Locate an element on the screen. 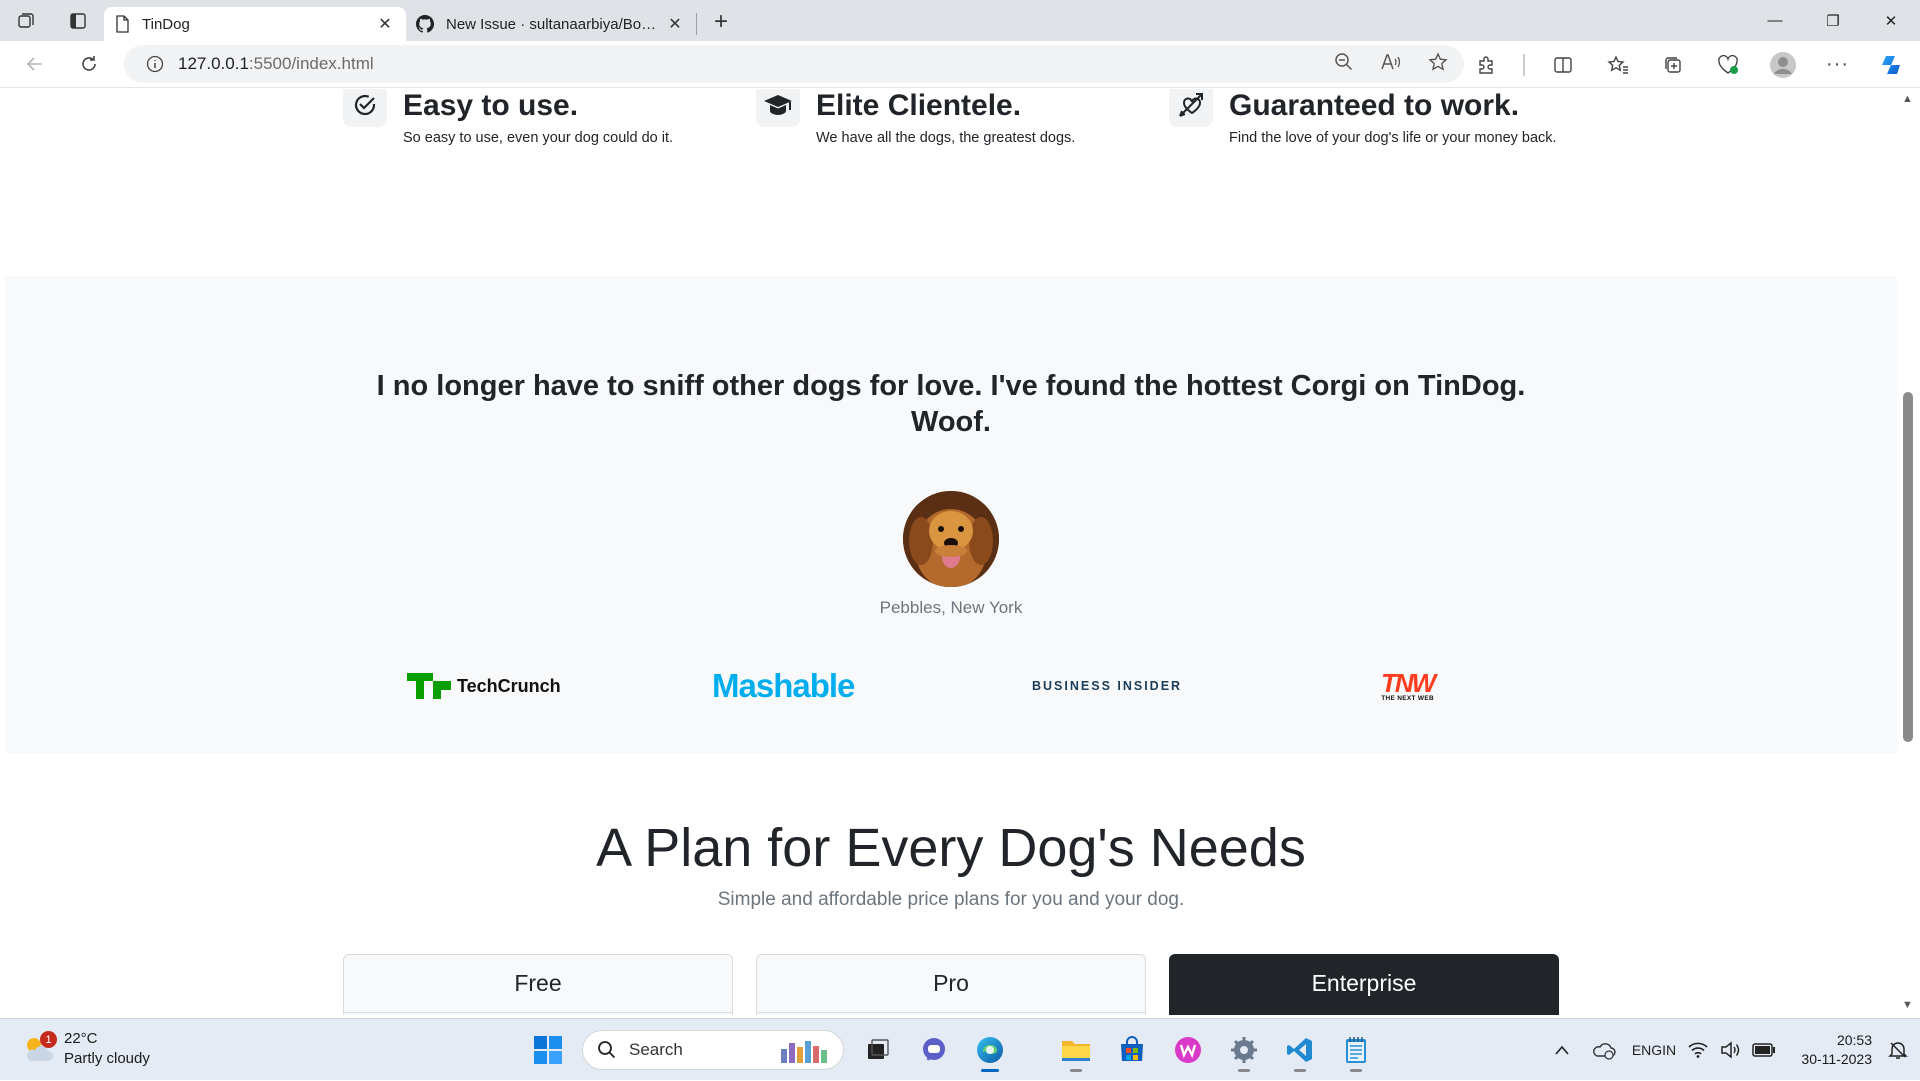 The height and width of the screenshot is (1081, 1920). back-icon is located at coordinates (35, 64).